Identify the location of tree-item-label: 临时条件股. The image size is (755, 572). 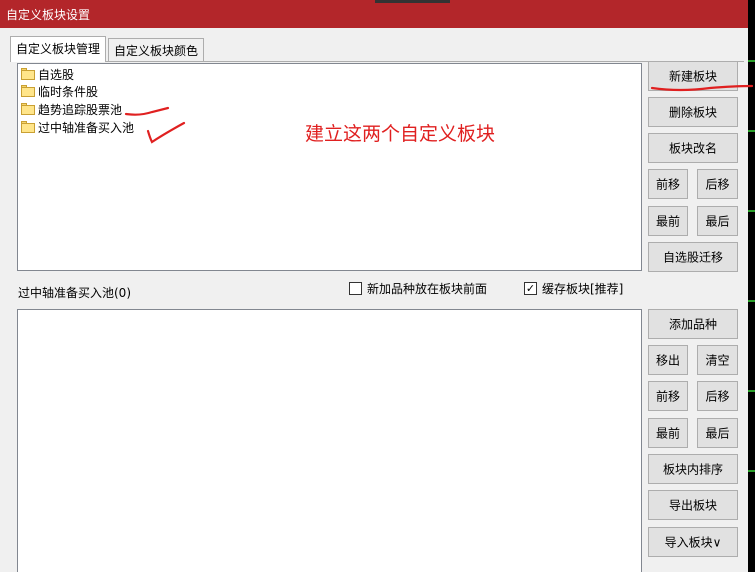
(68, 92).